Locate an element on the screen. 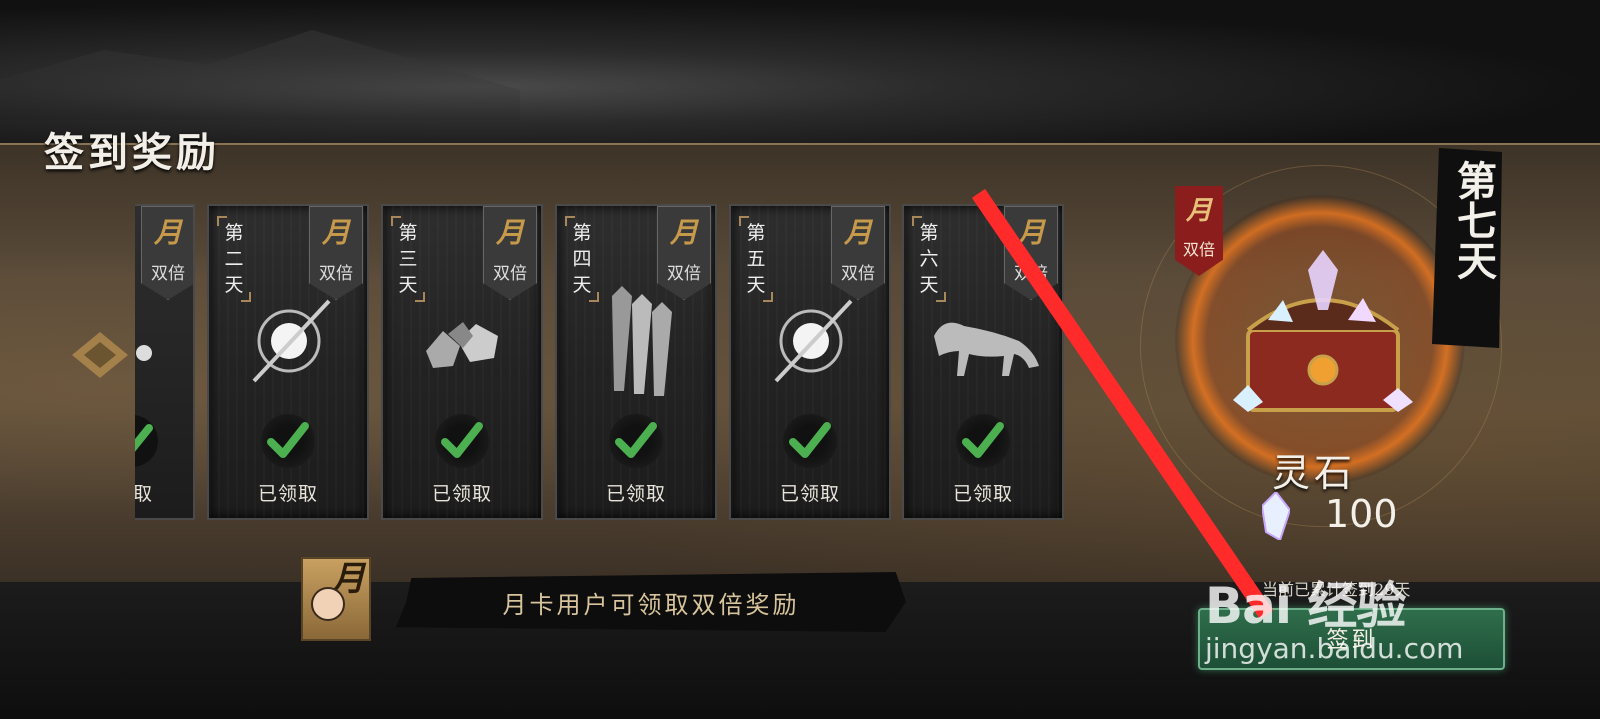 The image size is (1600, 719). day-label: 第六天 is located at coordinates (929, 259).